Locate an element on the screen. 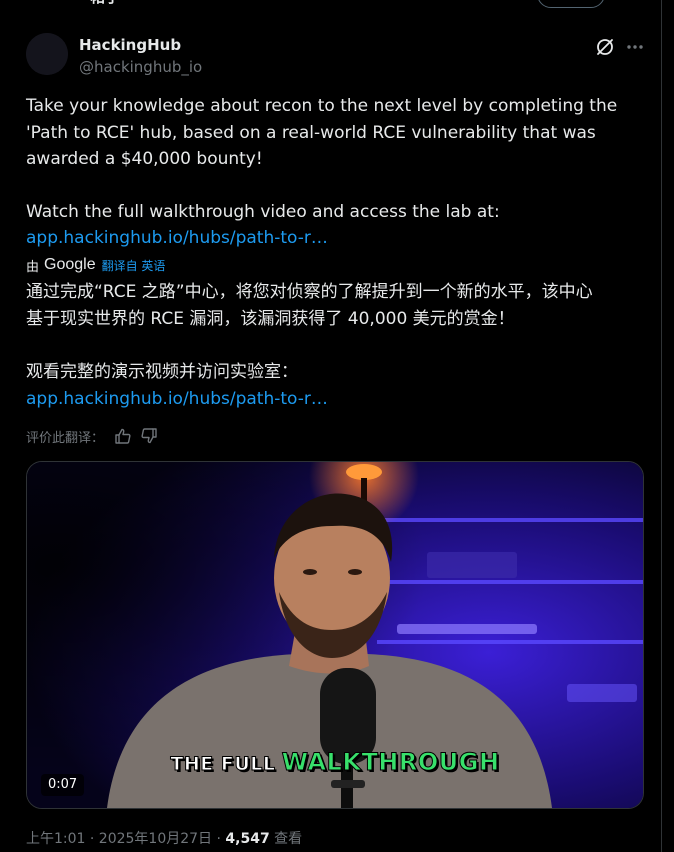 The width and height of the screenshot is (674, 852). hackinghub-logo is located at coordinates (47, 54).